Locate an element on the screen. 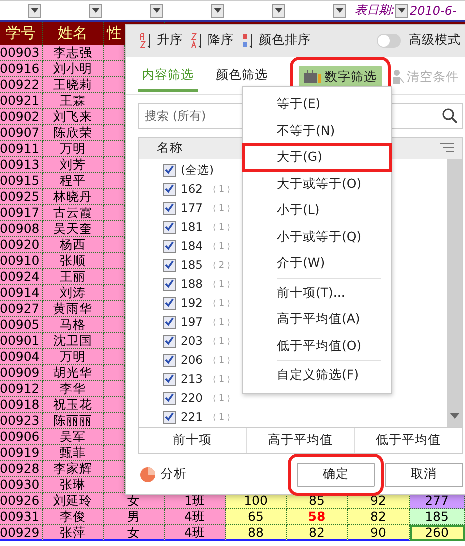 This screenshot has width=465, height=546. value-label: 184 is located at coordinates (192, 246).